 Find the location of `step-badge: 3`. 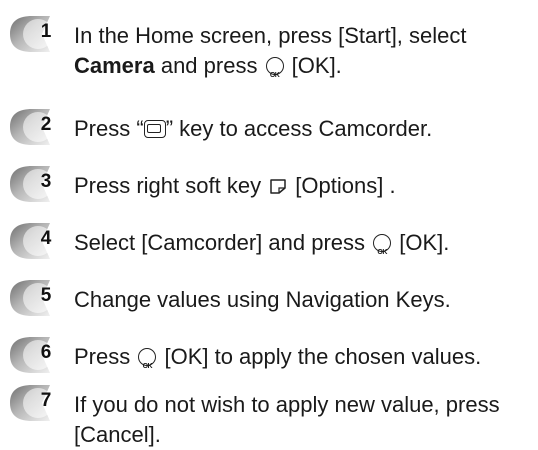

step-badge: 3 is located at coordinates (32, 184).